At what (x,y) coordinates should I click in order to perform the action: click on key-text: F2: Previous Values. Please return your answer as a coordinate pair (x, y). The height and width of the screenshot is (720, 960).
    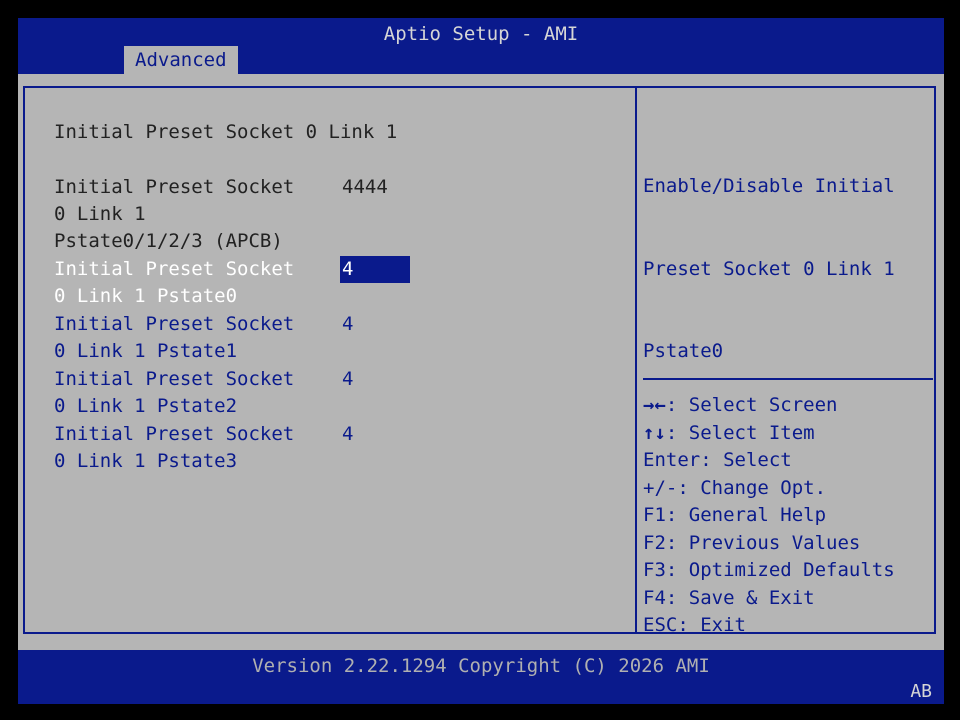
    Looking at the image, I should click on (752, 542).